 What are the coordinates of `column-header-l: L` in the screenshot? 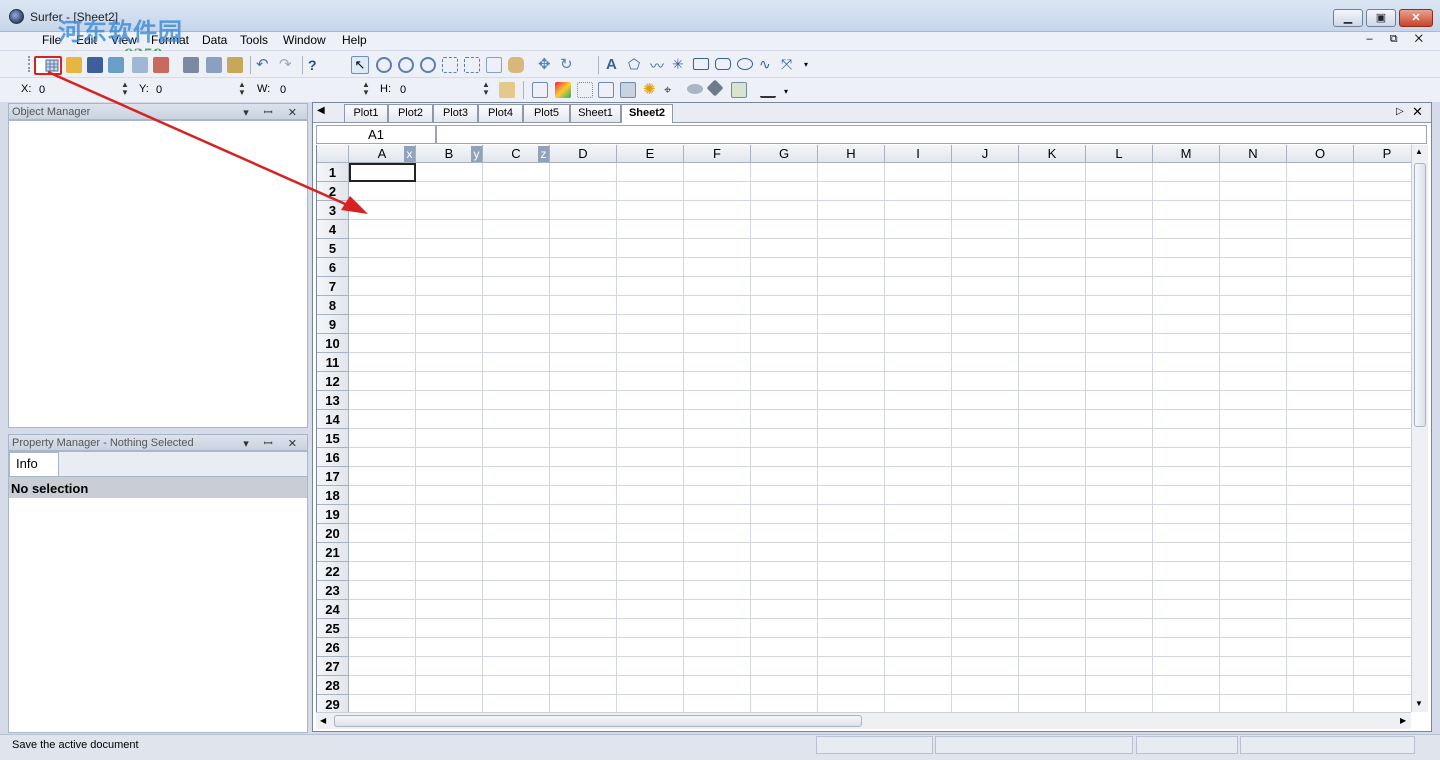 It's located at (1119, 154).